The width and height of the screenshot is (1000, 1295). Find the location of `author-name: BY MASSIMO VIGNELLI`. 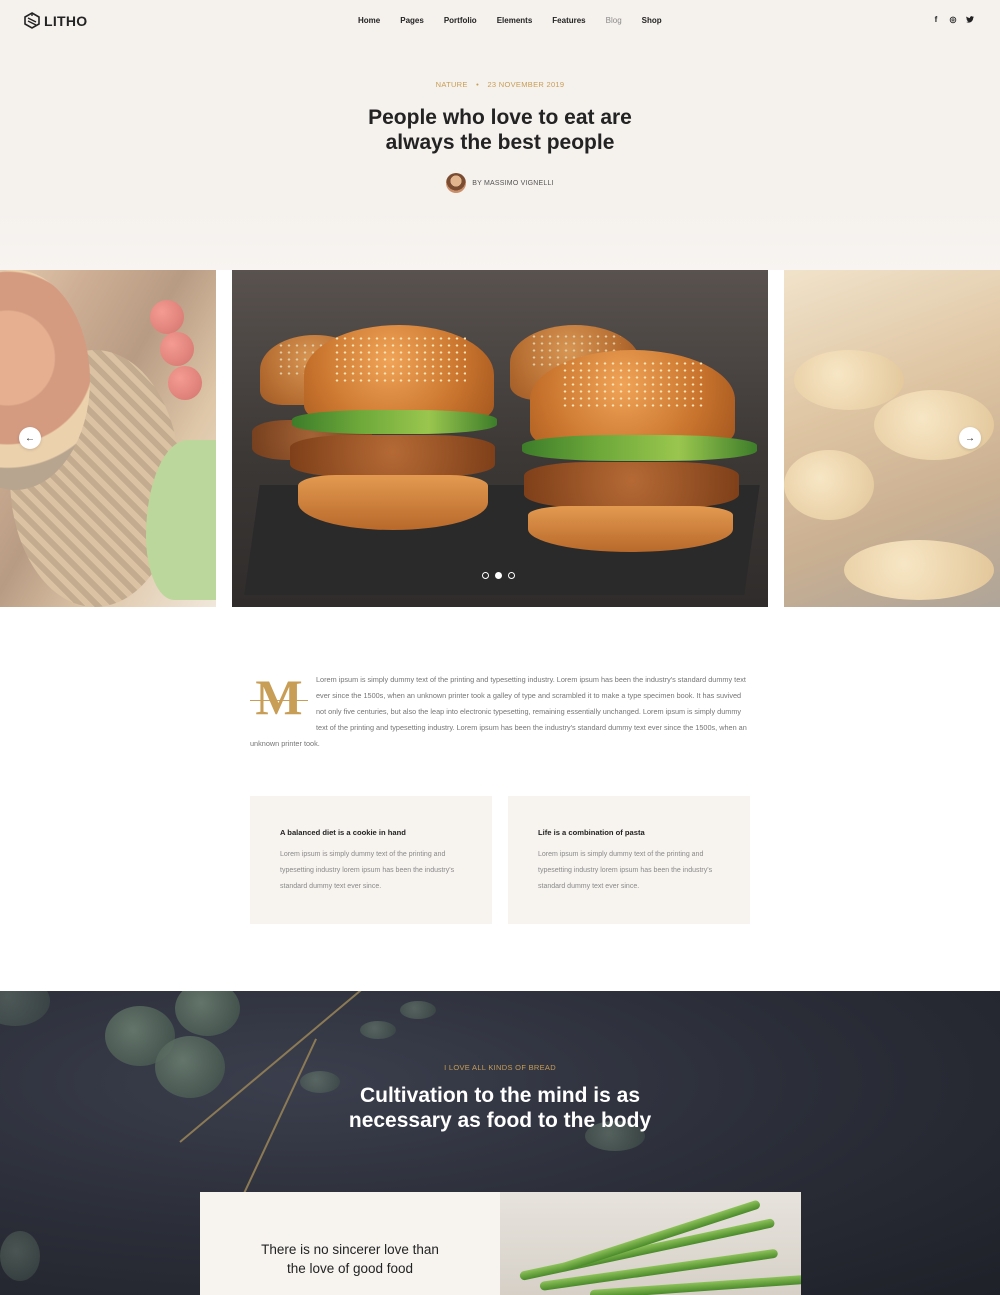

author-name: BY MASSIMO VIGNELLI is located at coordinates (512, 183).